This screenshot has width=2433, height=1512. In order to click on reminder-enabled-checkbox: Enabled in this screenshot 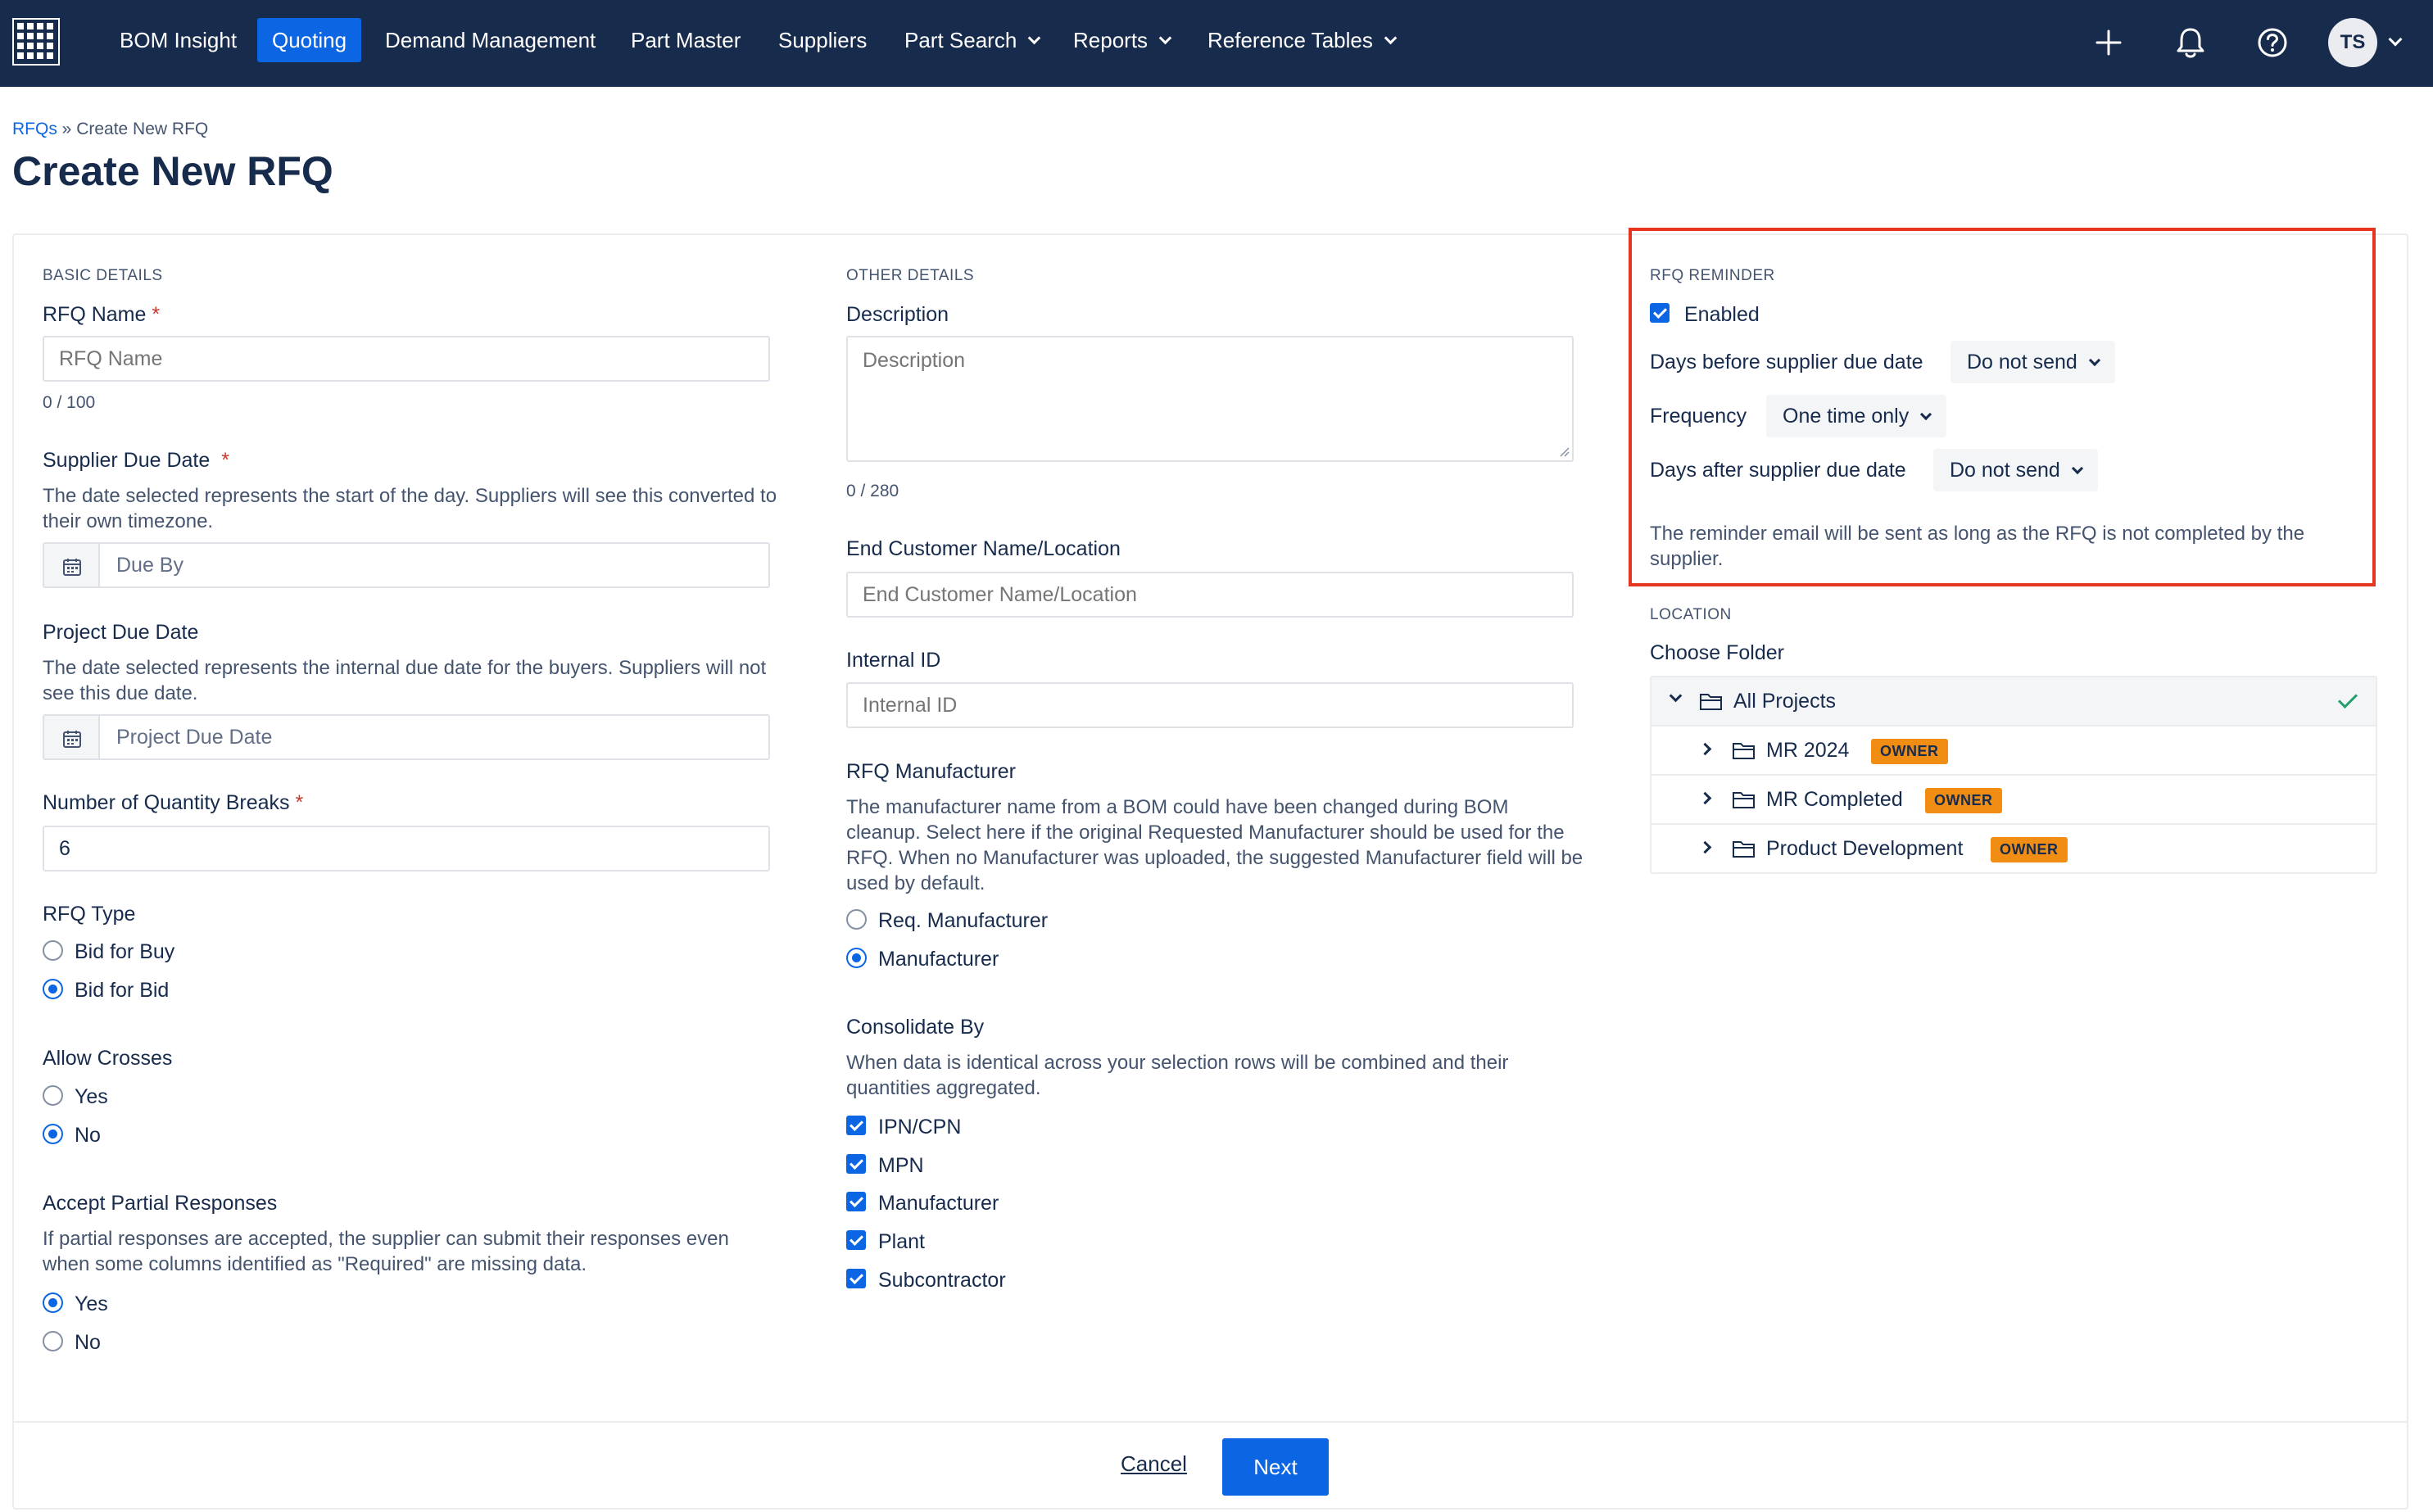, I will do `click(1705, 315)`.